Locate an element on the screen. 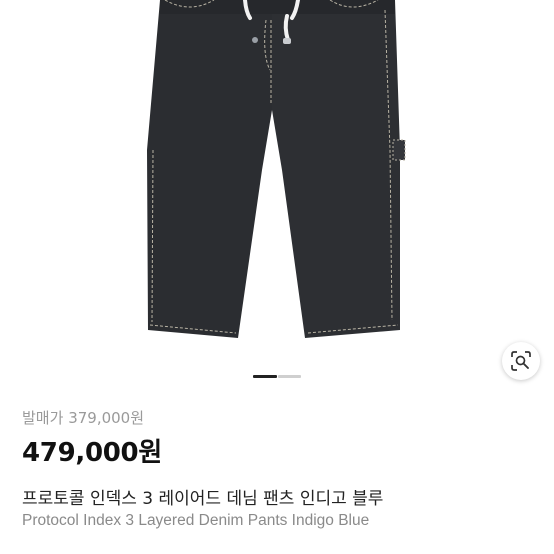 The height and width of the screenshot is (554, 554). carousel-dot-active is located at coordinates (265, 376).